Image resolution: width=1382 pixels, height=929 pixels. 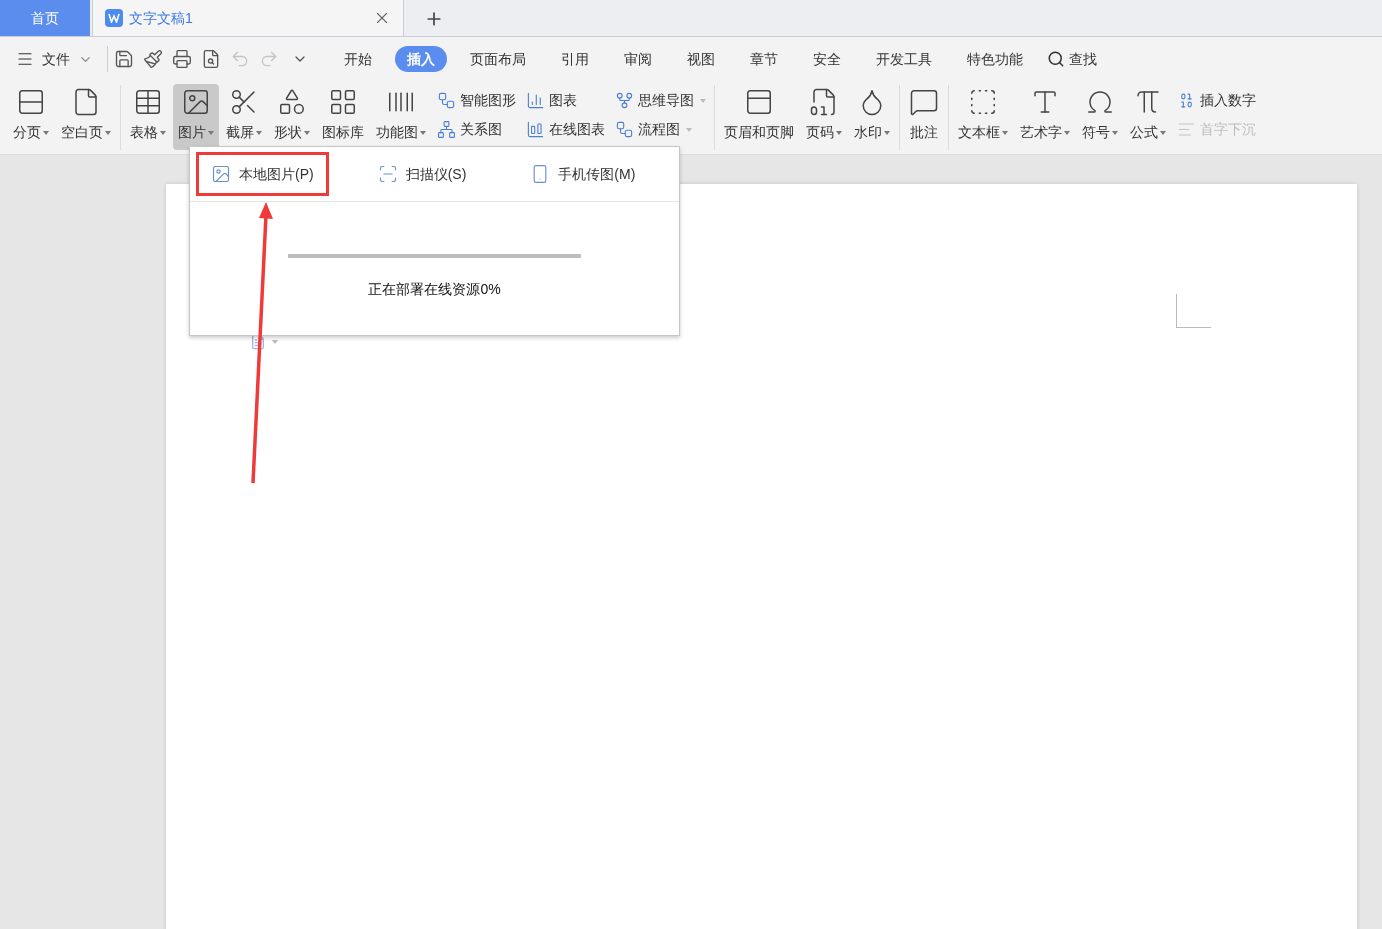 What do you see at coordinates (924, 102) in the screenshot?
I see `comment-icon` at bounding box center [924, 102].